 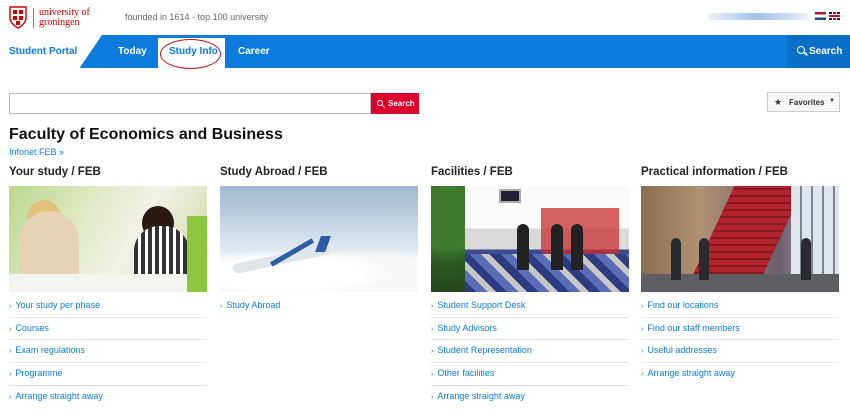 I want to click on column-title: Facilities / FEB, so click(x=472, y=172).